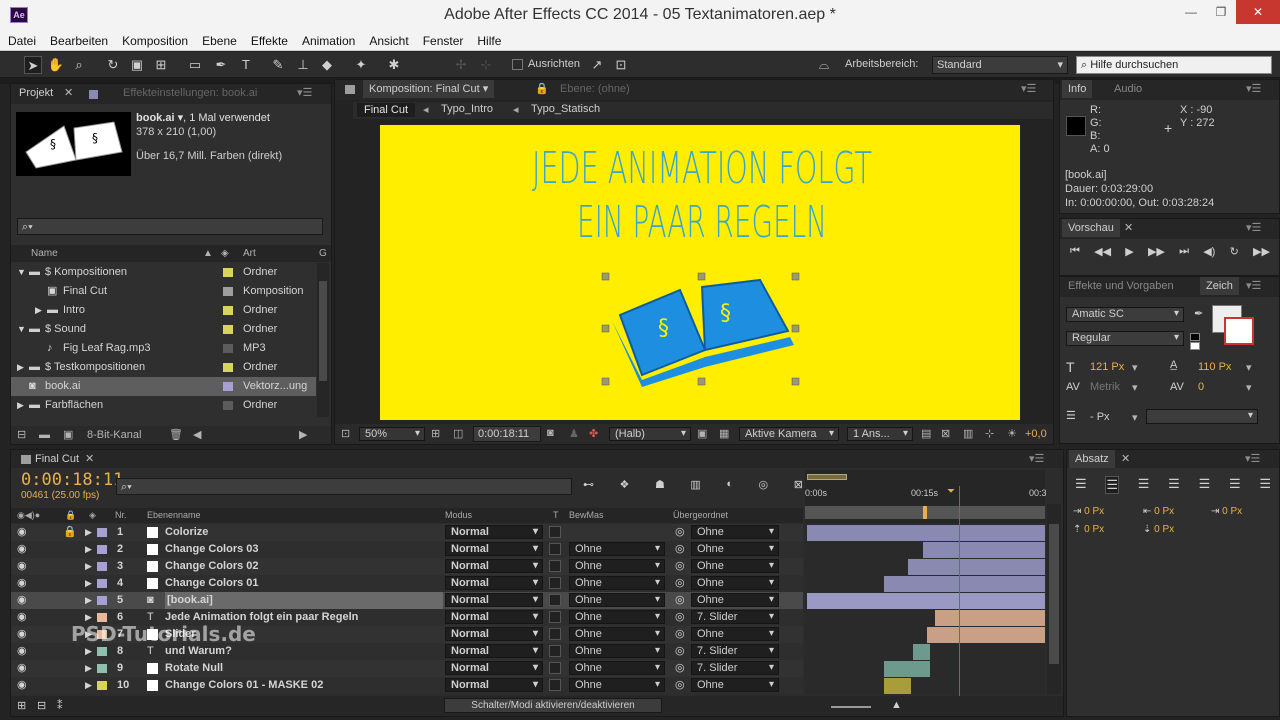 The width and height of the screenshot is (1280, 720). Describe the element at coordinates (1077, 89) in the screenshot. I see `info-tab: Info` at that location.